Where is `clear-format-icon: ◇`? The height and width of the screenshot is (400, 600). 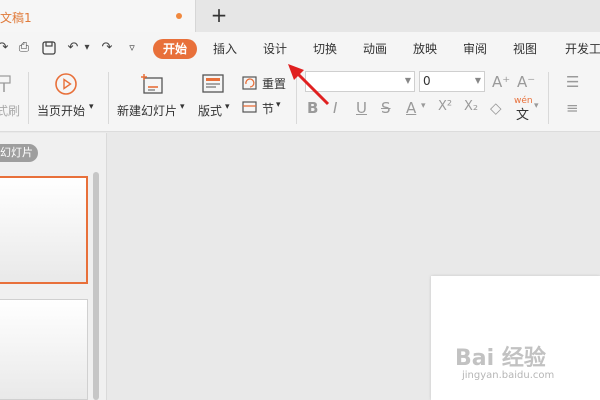 clear-format-icon: ◇ is located at coordinates (496, 108).